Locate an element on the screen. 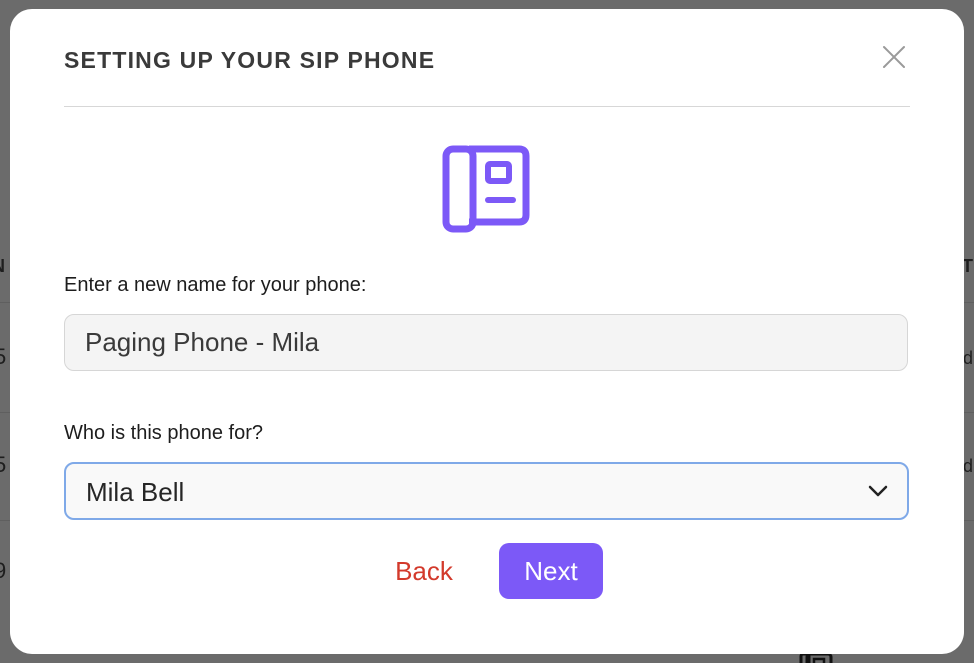  chevron-down-icon is located at coordinates (878, 491).